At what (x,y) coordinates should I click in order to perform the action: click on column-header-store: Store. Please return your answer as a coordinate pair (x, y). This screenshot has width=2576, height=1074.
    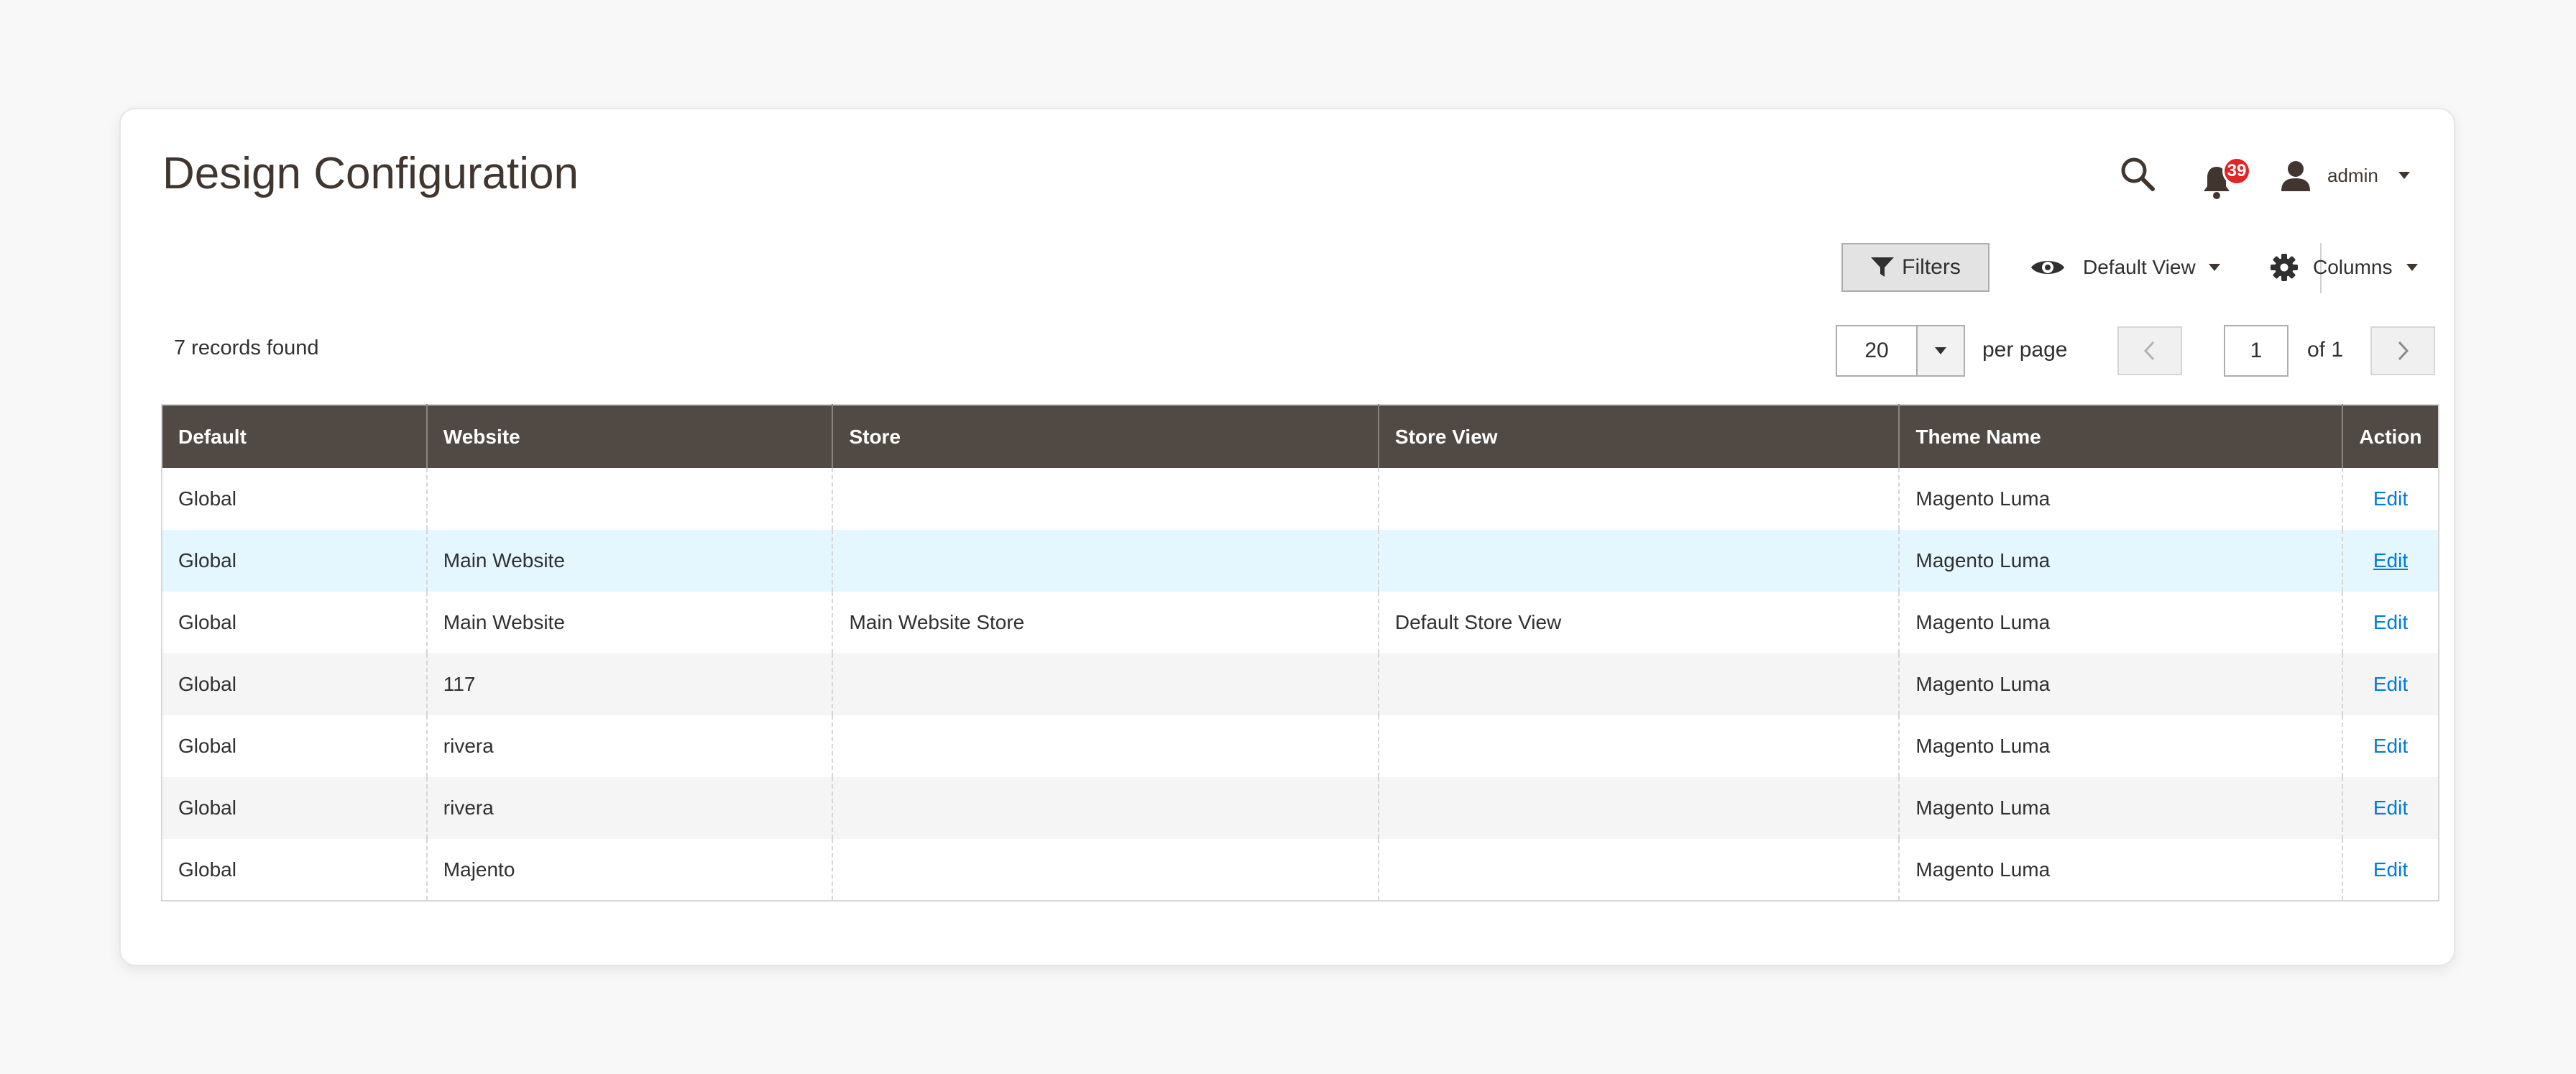
    Looking at the image, I should click on (1105, 436).